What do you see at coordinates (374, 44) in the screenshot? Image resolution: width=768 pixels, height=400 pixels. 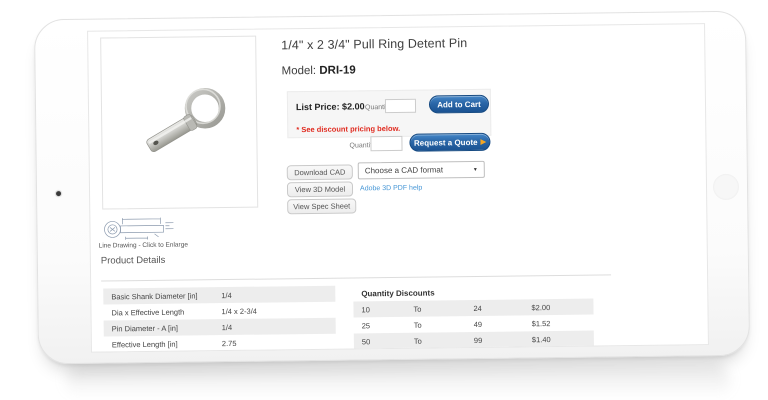 I see `product-title: 1/4" x 2 3/4" Pull Ring Detent Pin` at bounding box center [374, 44].